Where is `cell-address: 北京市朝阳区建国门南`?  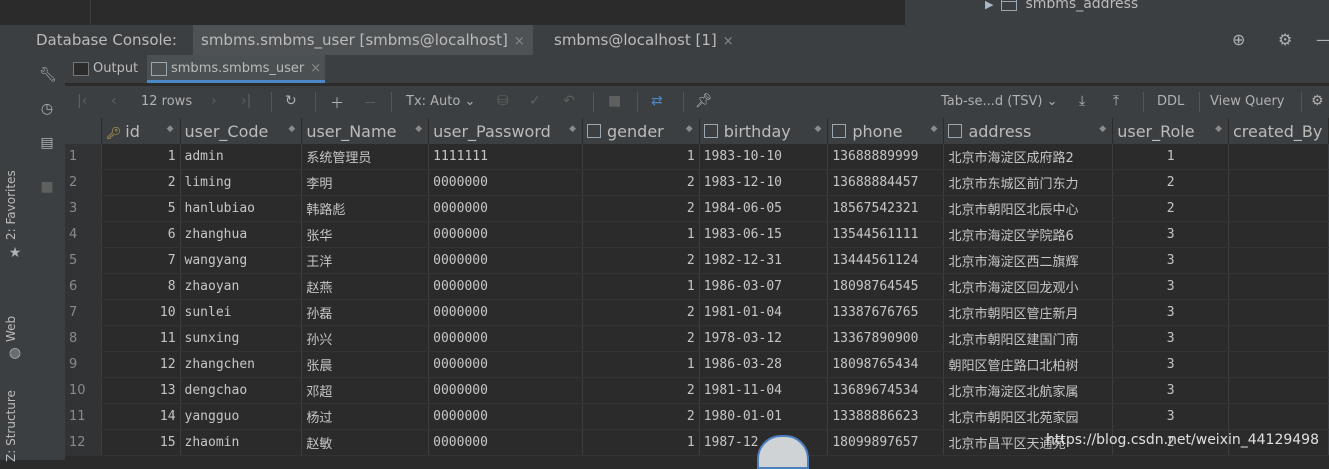
cell-address: 北京市朝阳区建国门南 is located at coordinates (1028, 338).